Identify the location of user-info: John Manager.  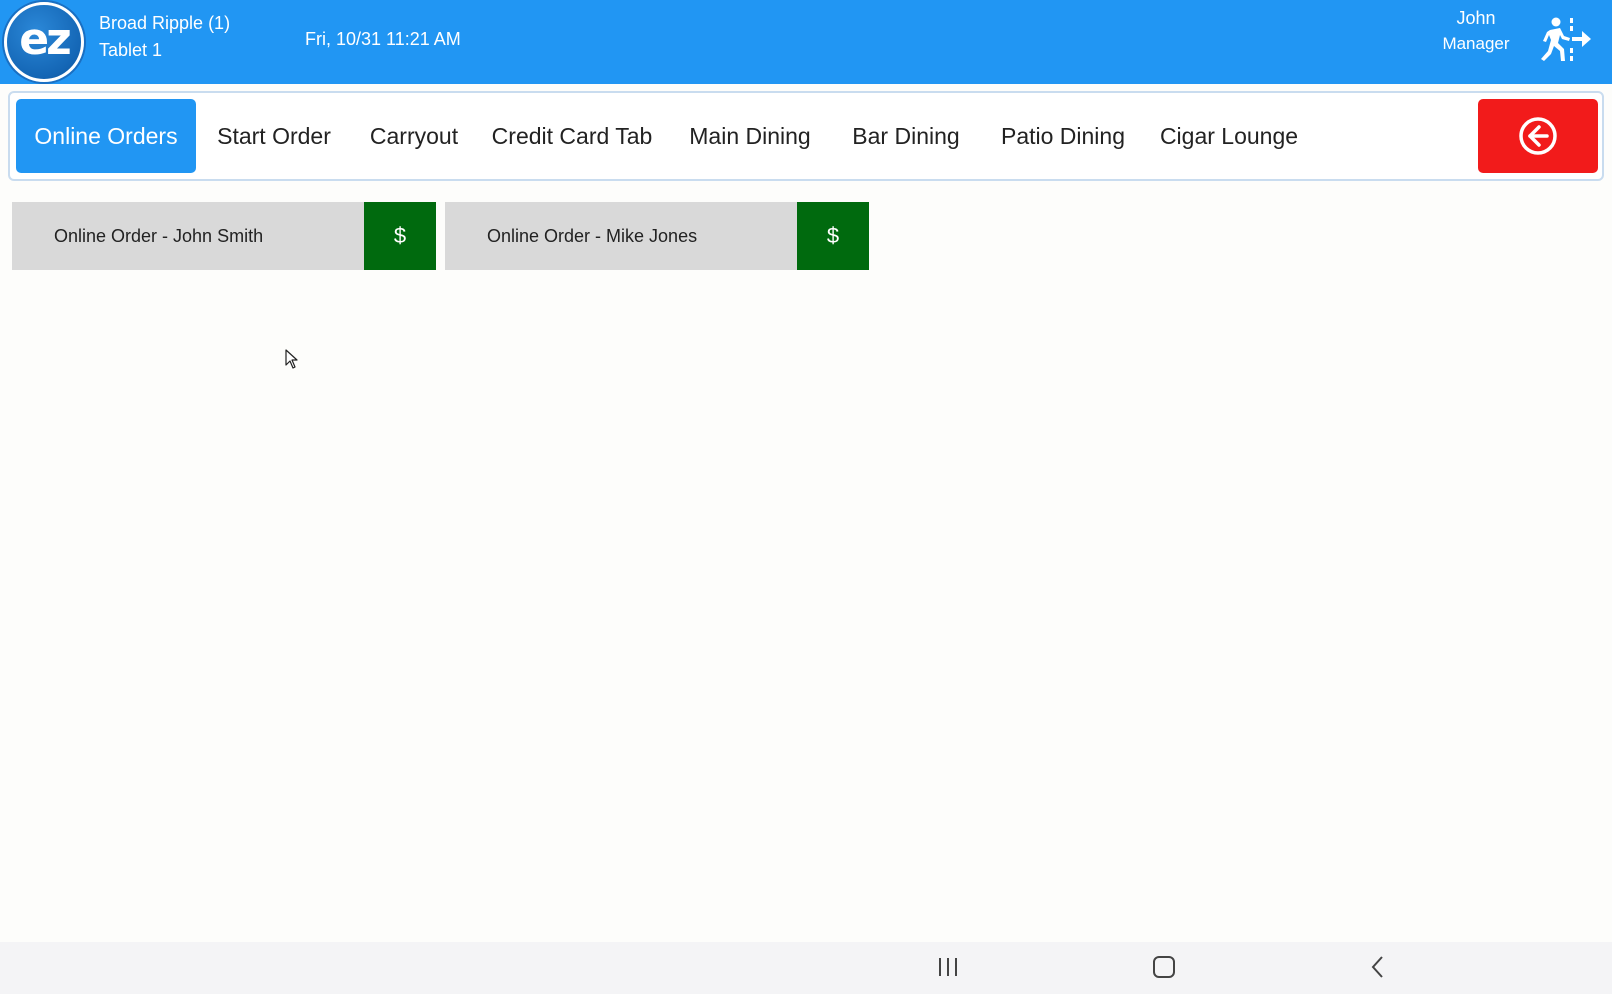
(1476, 31).